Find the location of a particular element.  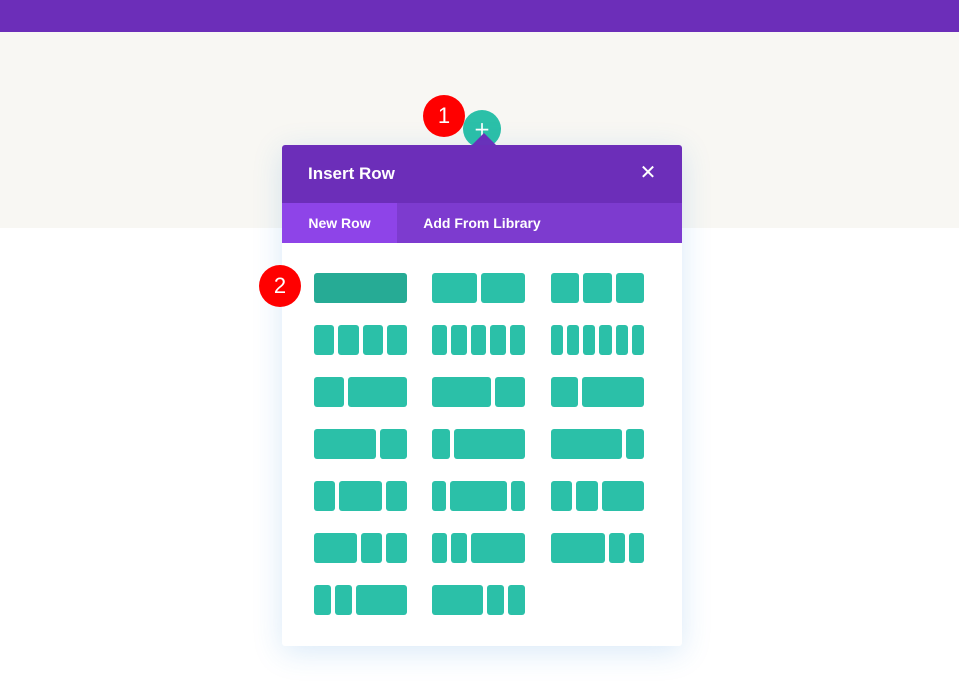

annotation-badge-1: 1 is located at coordinates (444, 116).